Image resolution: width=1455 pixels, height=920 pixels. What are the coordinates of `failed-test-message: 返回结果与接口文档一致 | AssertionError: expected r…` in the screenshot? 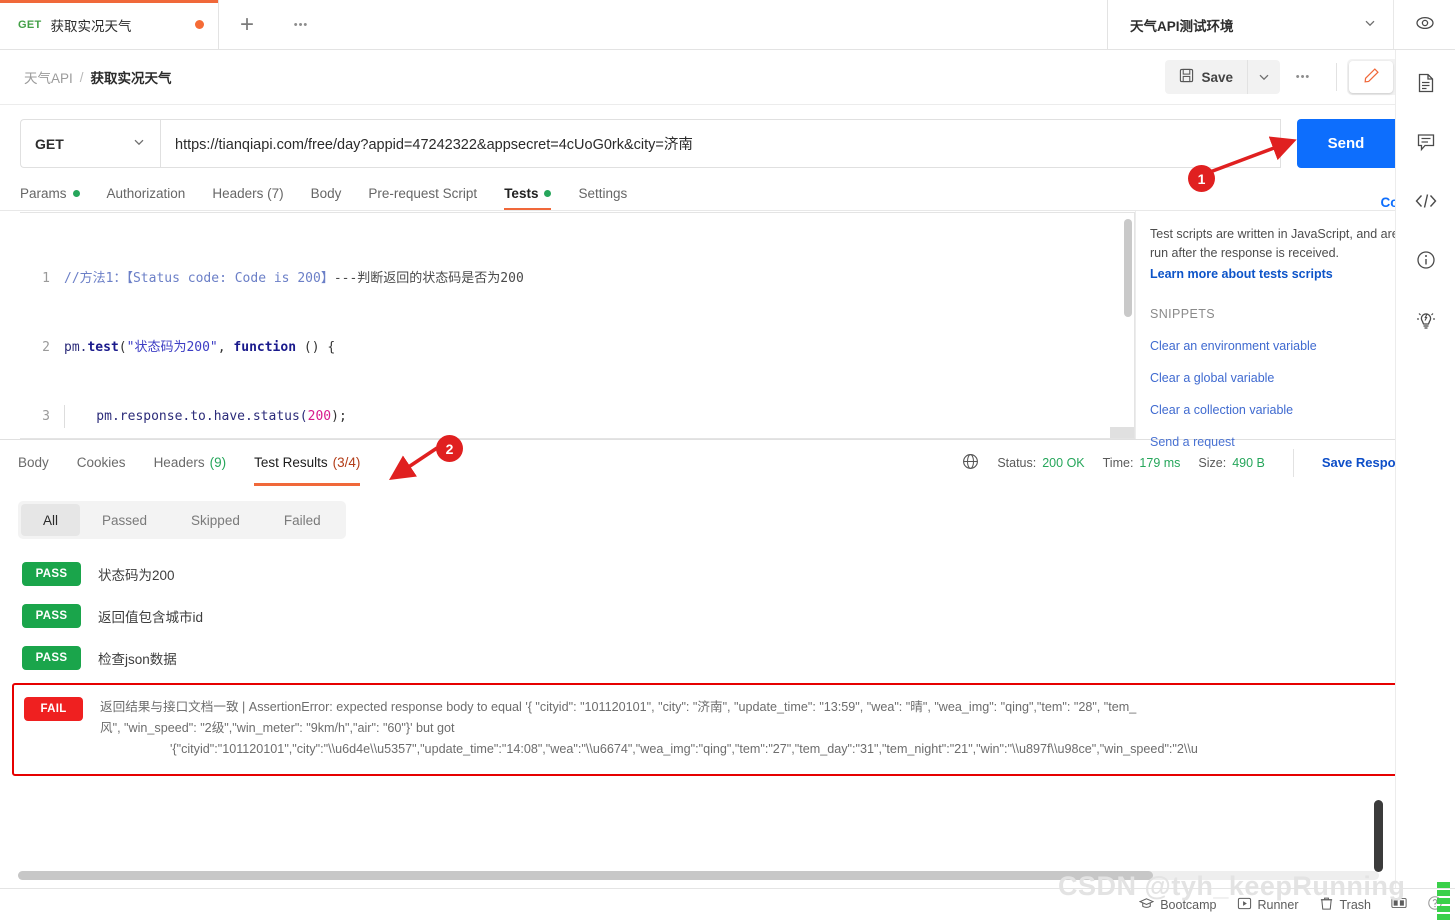 It's located at (765, 728).